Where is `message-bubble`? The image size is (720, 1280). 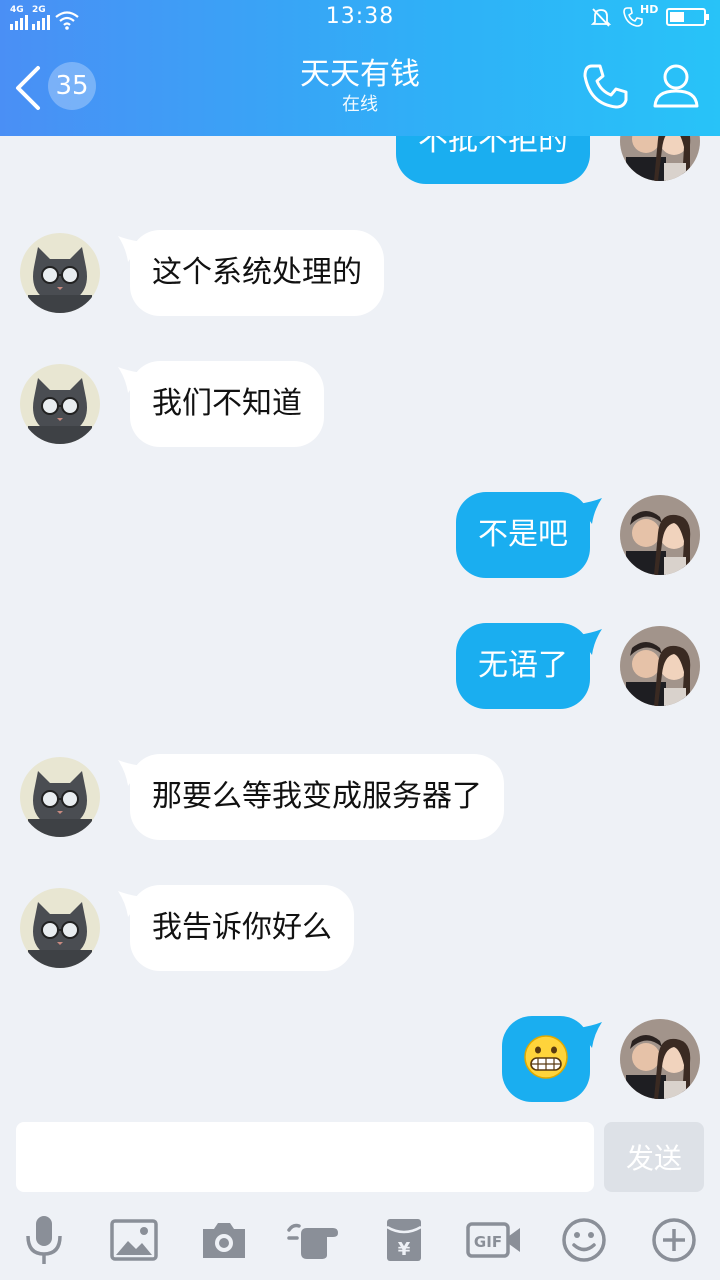
message-bubble is located at coordinates (546, 1059).